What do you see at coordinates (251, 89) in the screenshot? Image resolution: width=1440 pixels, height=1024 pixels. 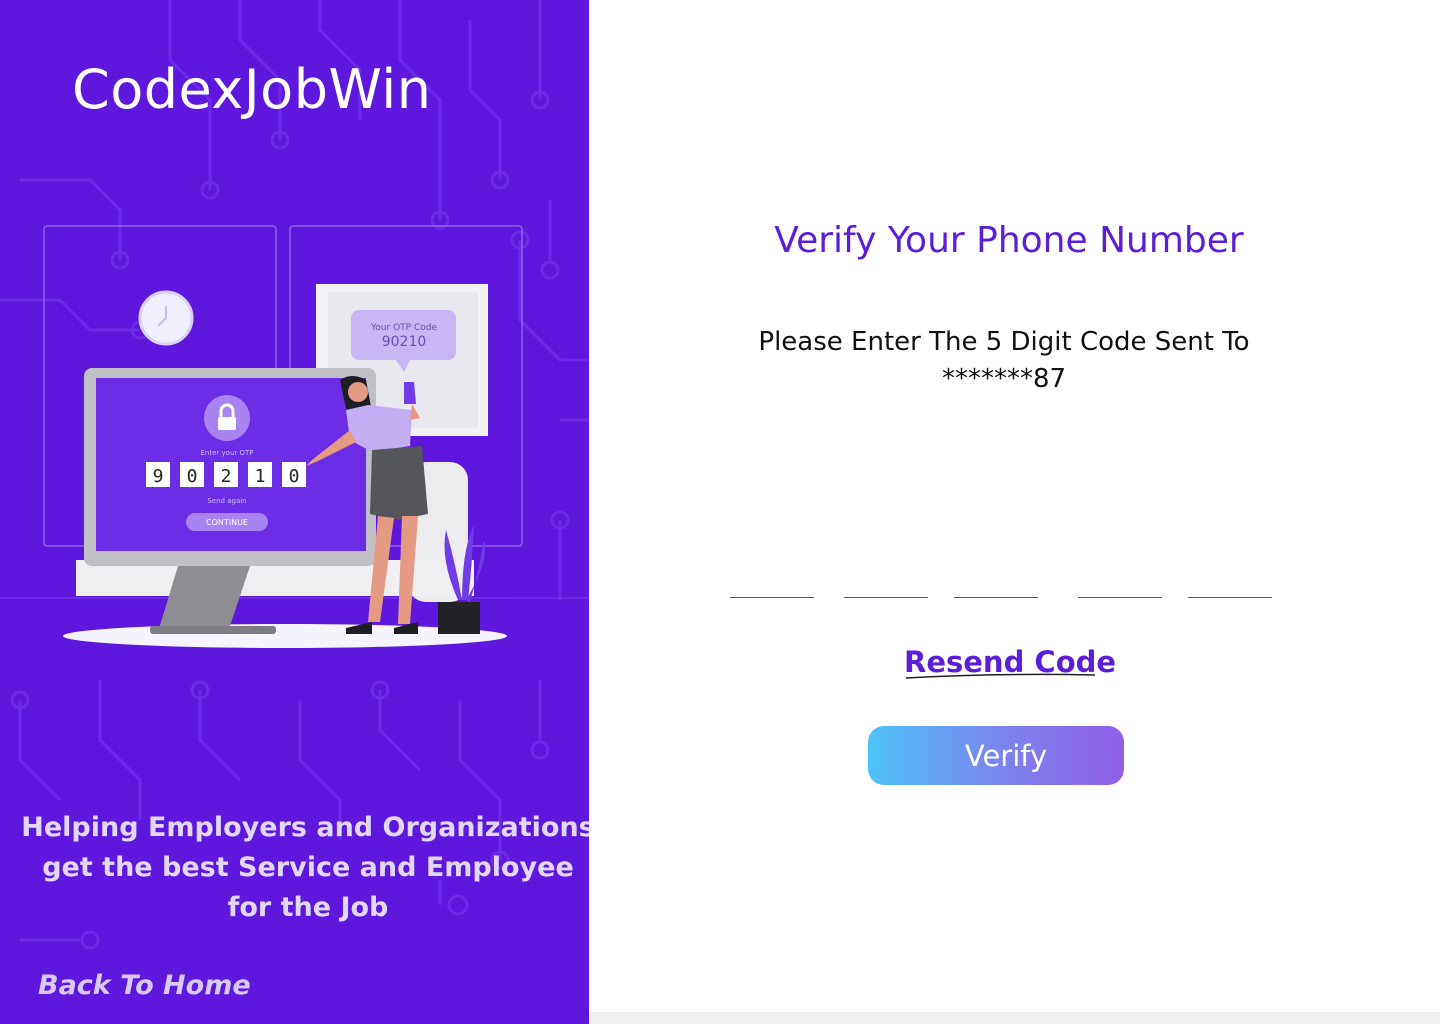 I see `brand-logo-text: CodexJobWin` at bounding box center [251, 89].